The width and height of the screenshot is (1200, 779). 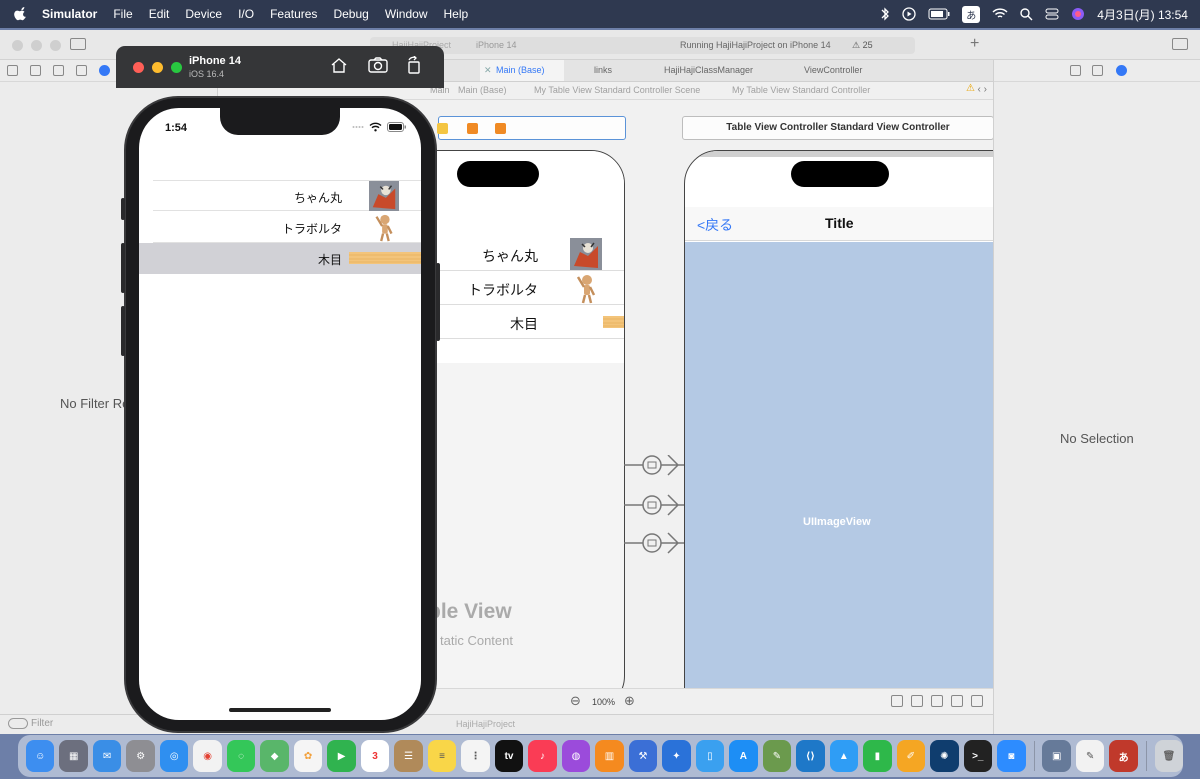 What do you see at coordinates (42, 723) in the screenshot?
I see `filter-input: Filter` at bounding box center [42, 723].